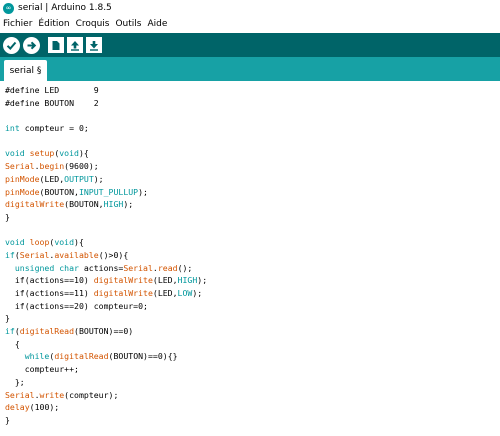  What do you see at coordinates (101, 267) in the screenshot?
I see `code-token: actions=` at bounding box center [101, 267].